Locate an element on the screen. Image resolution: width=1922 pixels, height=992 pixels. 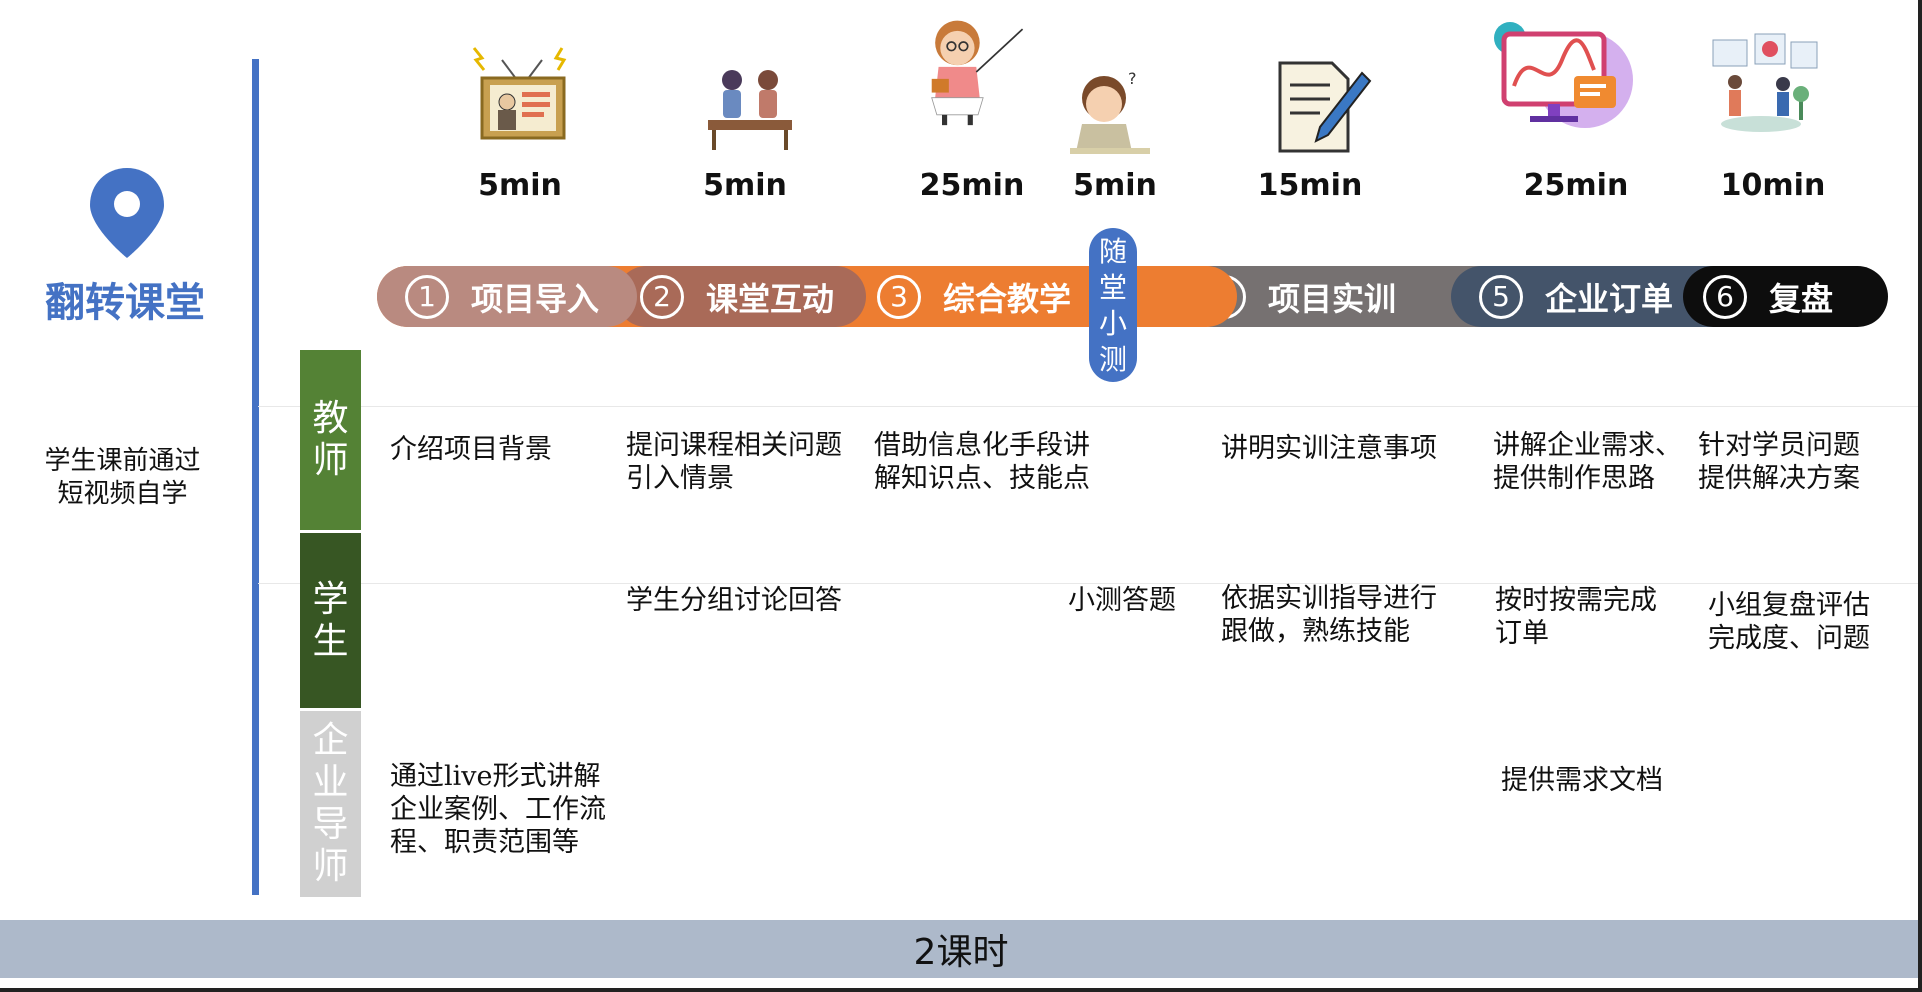
document-pencil-icon is located at coordinates (1325, 107).